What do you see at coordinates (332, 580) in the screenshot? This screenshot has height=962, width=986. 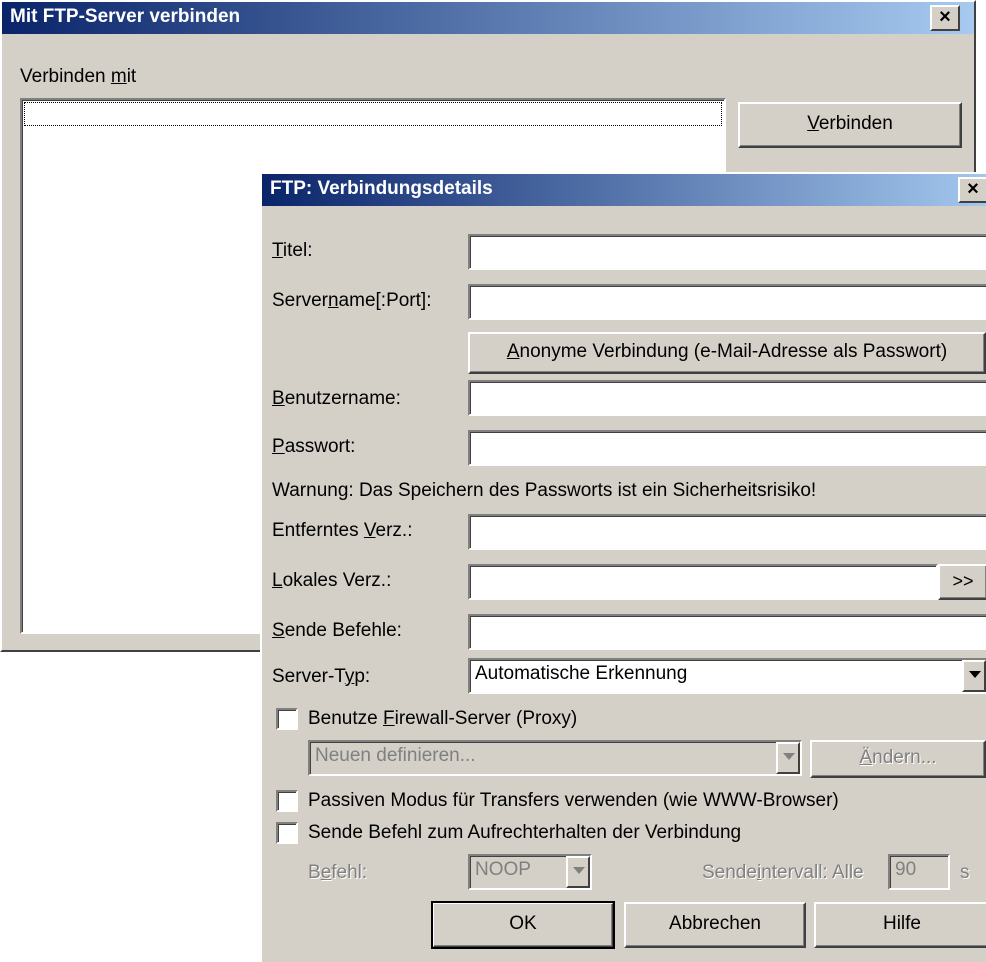 I see `local-dir-label: Lokales Verz.:` at bounding box center [332, 580].